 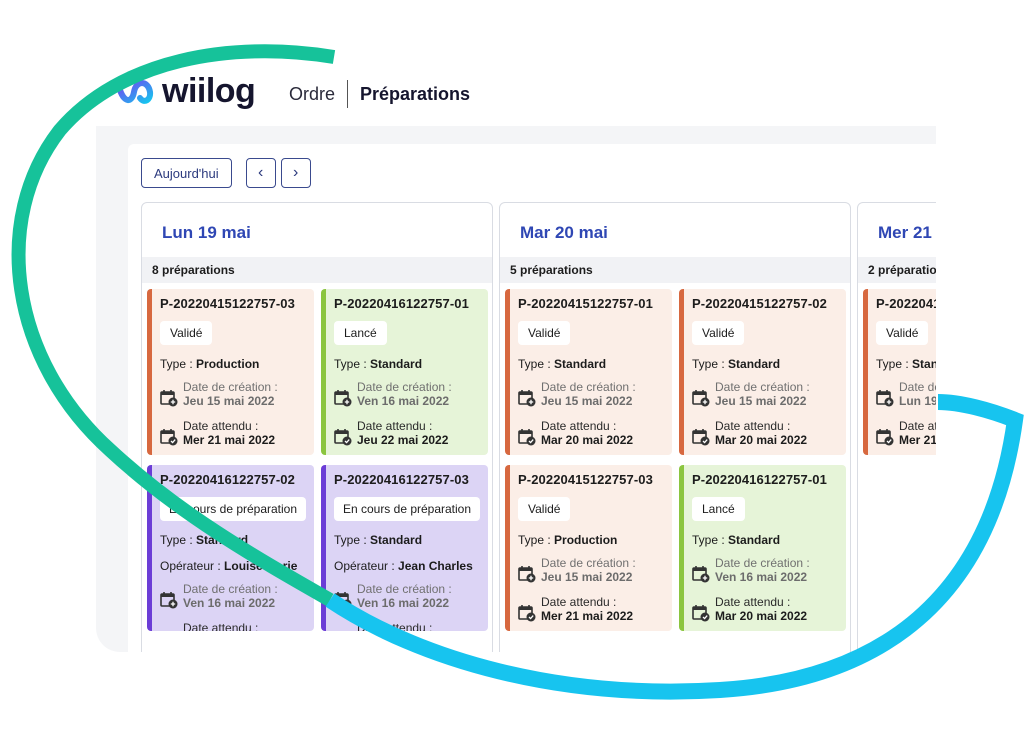 What do you see at coordinates (415, 93) in the screenshot?
I see `page-title: Préparations` at bounding box center [415, 93].